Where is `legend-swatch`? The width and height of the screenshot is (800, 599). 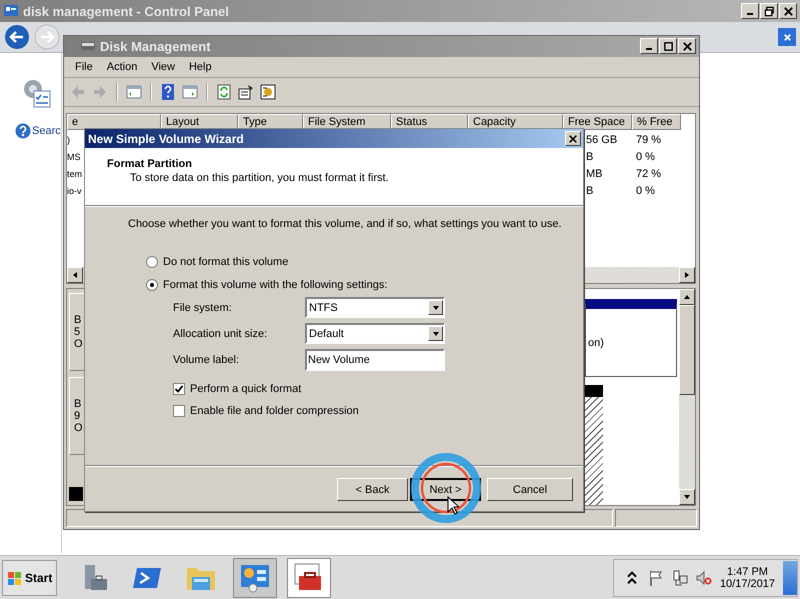
legend-swatch is located at coordinates (76, 494).